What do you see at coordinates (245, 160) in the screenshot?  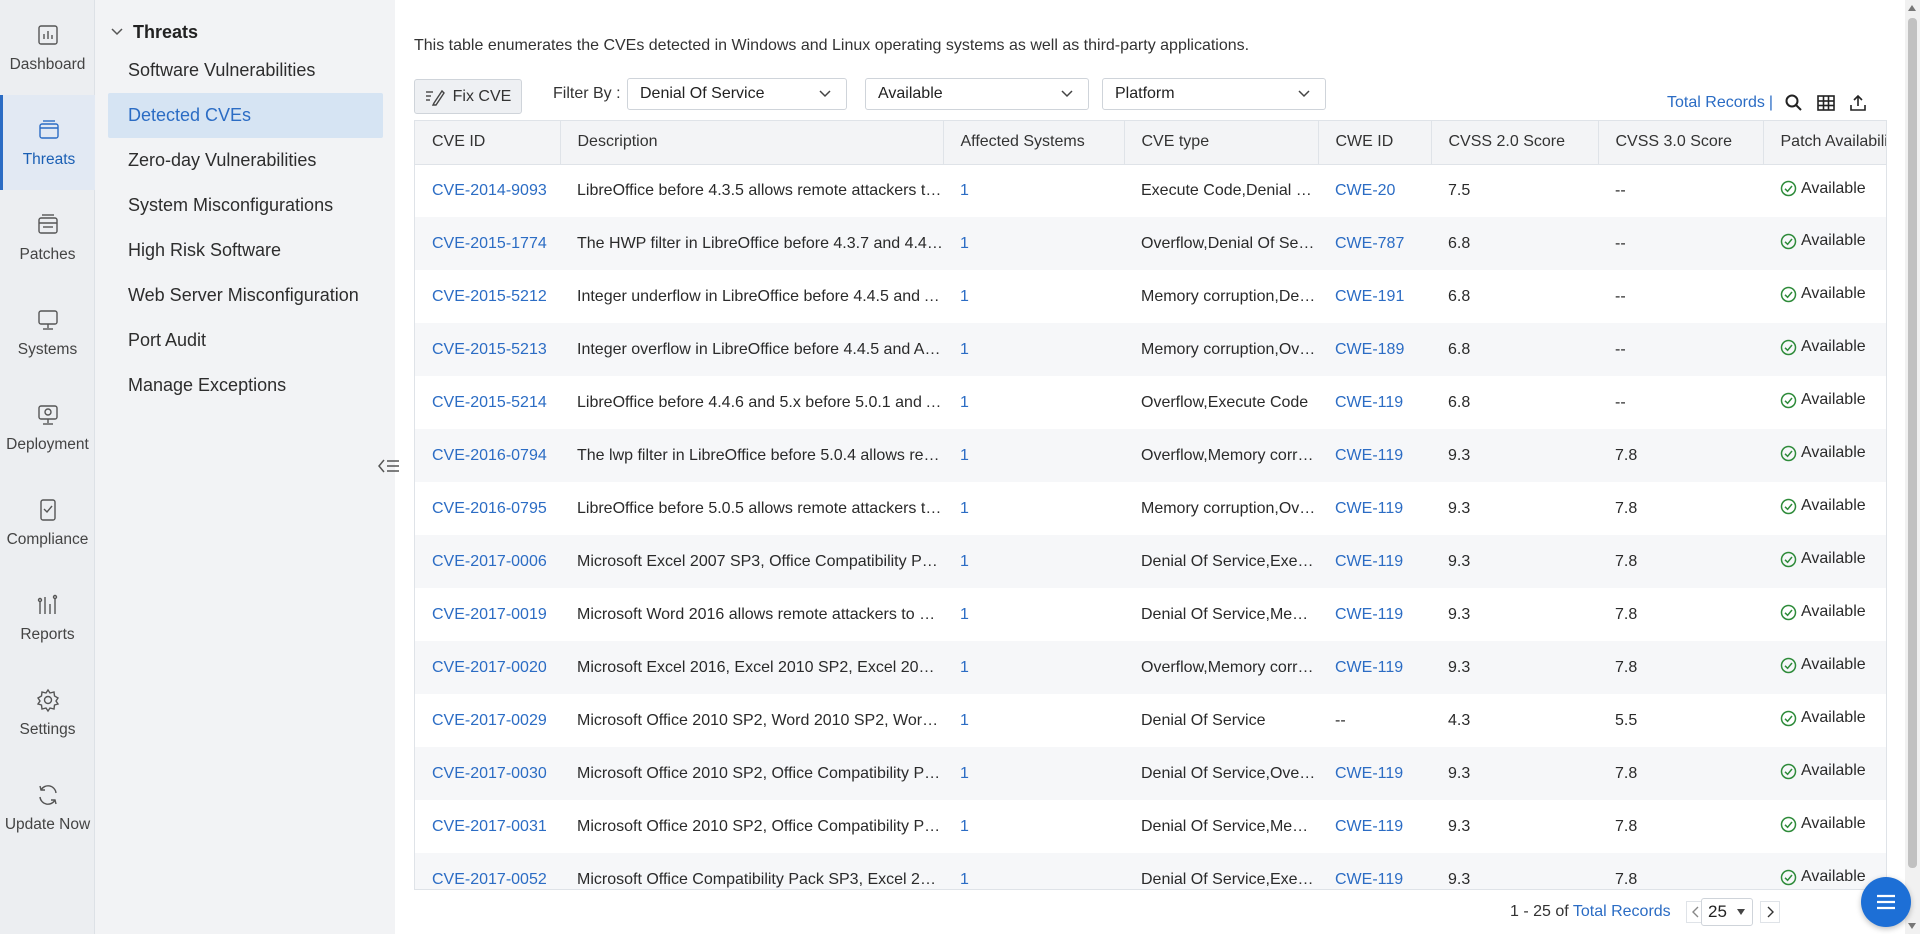 I see `sidebar-item-zero-day-vulnerabilities: Zero-day Vulnerabilities` at bounding box center [245, 160].